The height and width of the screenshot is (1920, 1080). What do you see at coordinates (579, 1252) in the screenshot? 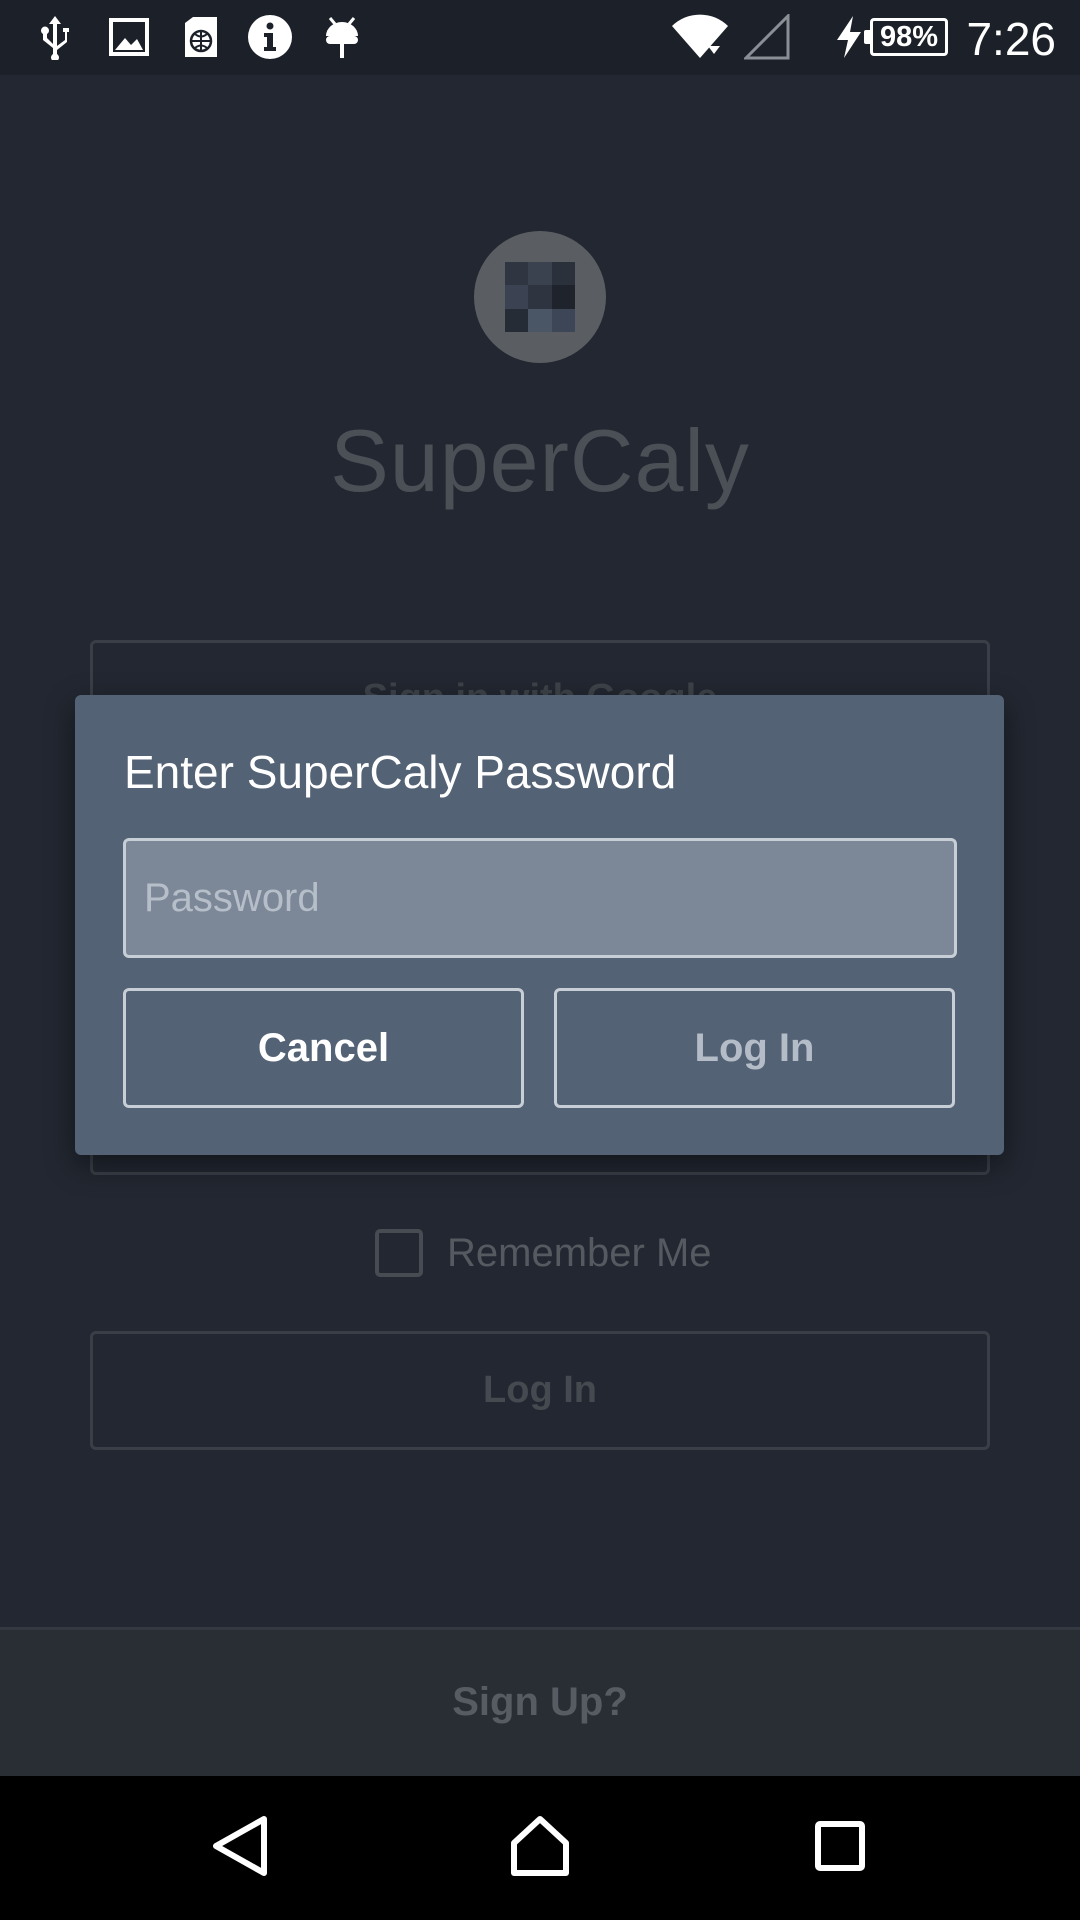
I see `remember-me-label: Remember Me` at bounding box center [579, 1252].